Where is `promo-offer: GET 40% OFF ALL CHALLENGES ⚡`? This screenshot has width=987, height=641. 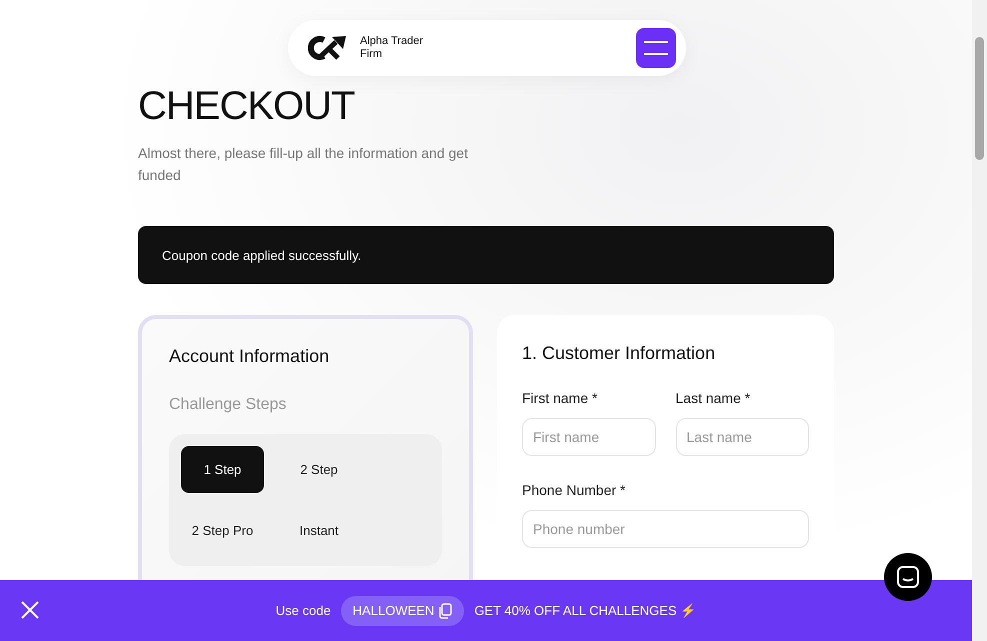
promo-offer: GET 40% OFF ALL CHALLENGES ⚡ is located at coordinates (585, 610).